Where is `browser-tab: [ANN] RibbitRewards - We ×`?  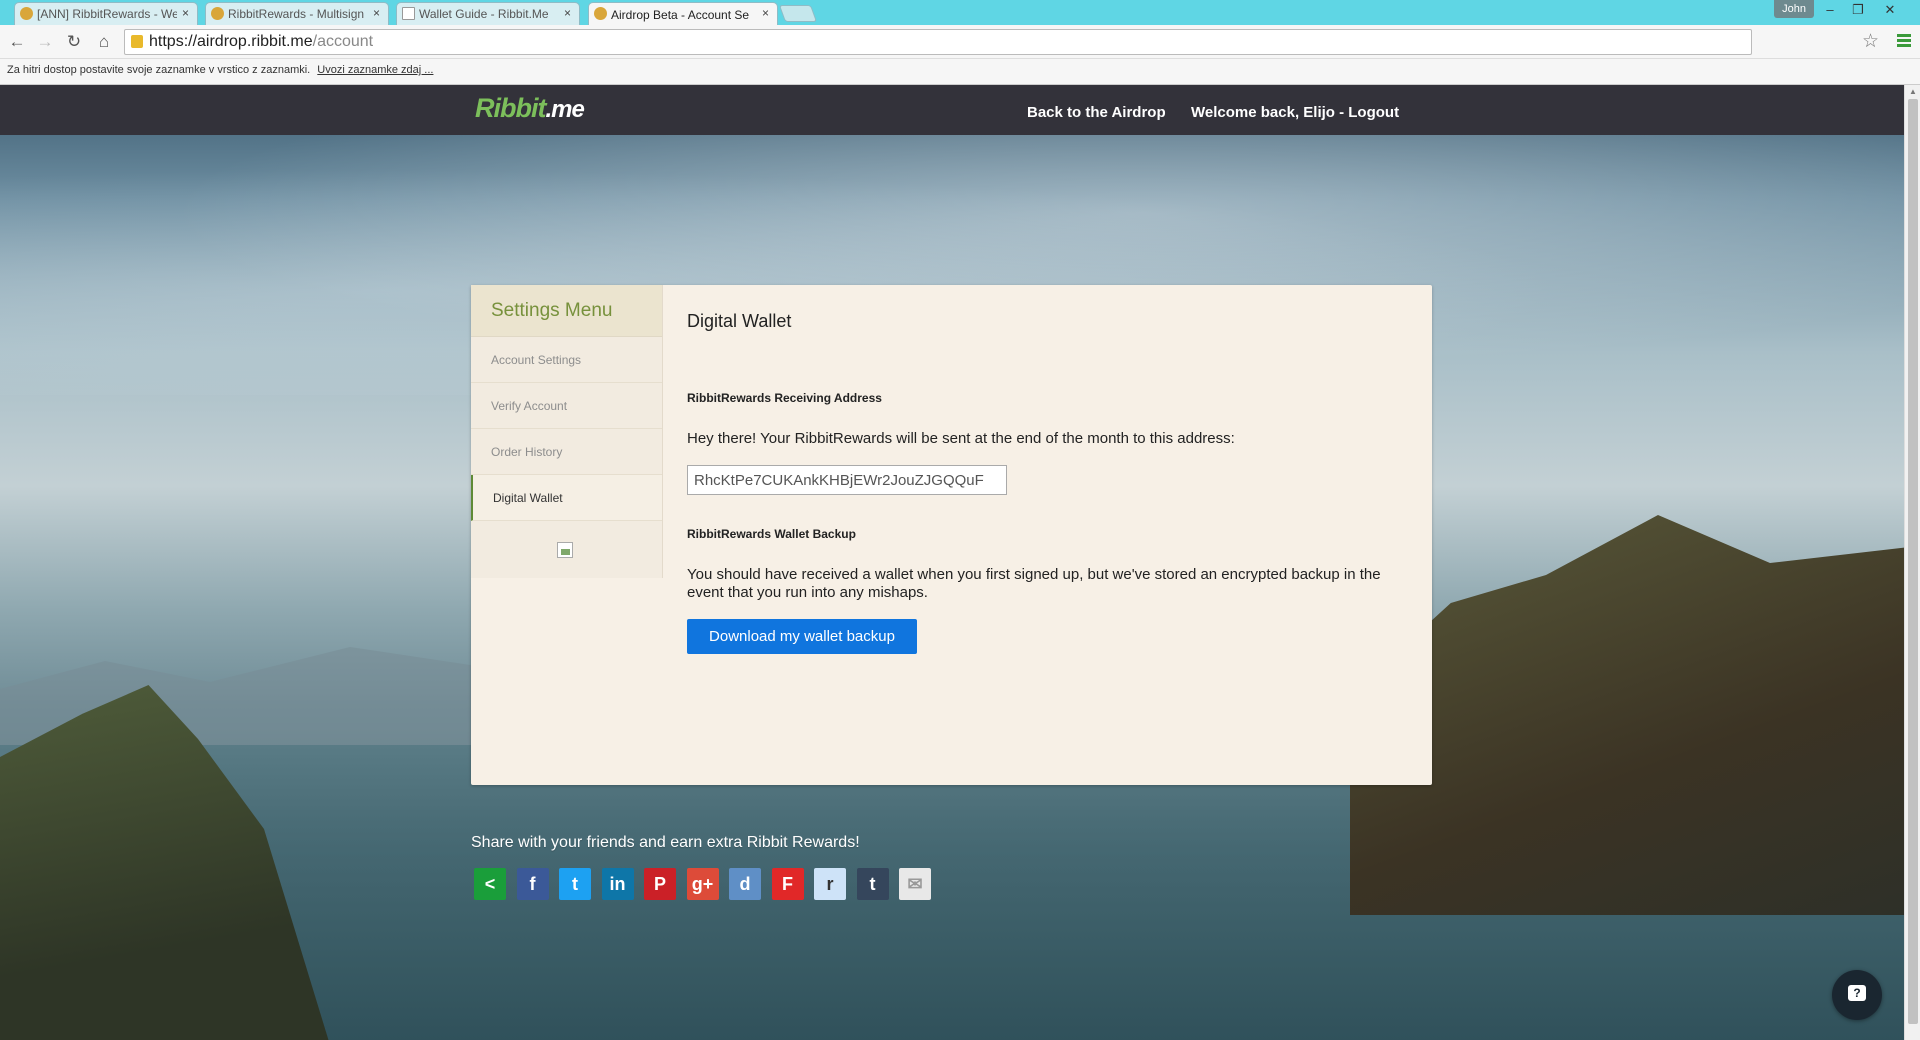 browser-tab: [ANN] RibbitRewards - We × is located at coordinates (106, 13).